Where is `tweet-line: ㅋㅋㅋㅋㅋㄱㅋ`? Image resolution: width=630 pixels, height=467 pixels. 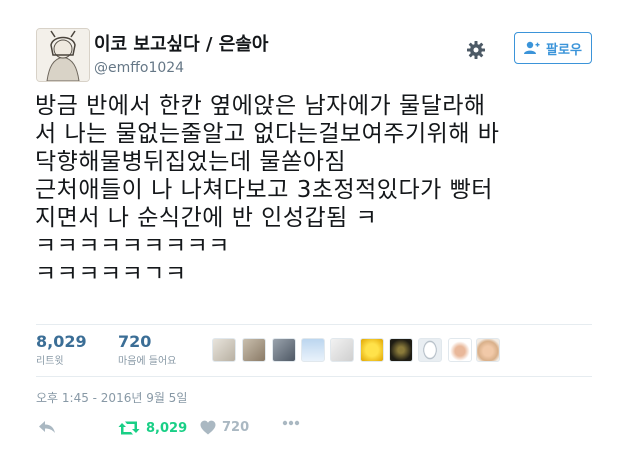
tweet-line: ㅋㅋㅋㅋㅋㄱㅋ is located at coordinates (111, 274).